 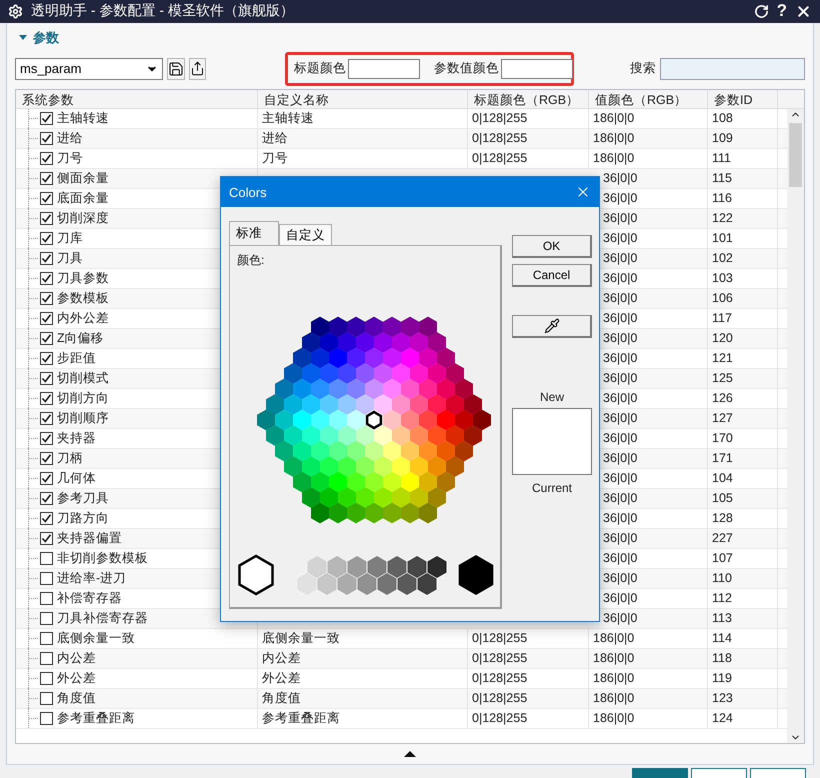 I want to click on eyedropper-icon, so click(x=552, y=326).